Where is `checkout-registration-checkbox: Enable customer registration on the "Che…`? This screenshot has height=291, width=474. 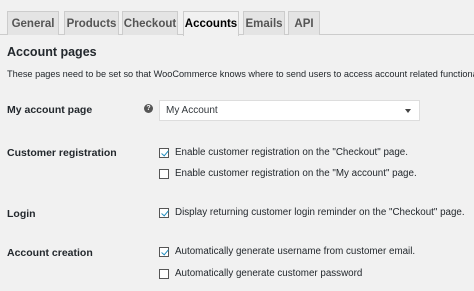
checkout-registration-checkbox: Enable customer registration on the "Che… is located at coordinates (283, 152).